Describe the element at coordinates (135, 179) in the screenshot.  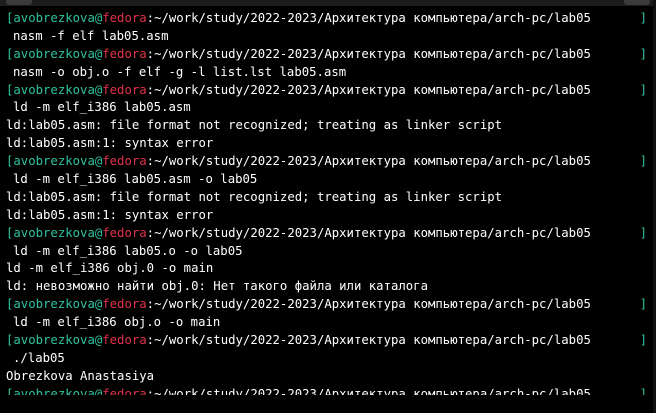
I see `command-line: ld -m elf_i386 lab05.asm -o lab05` at that location.